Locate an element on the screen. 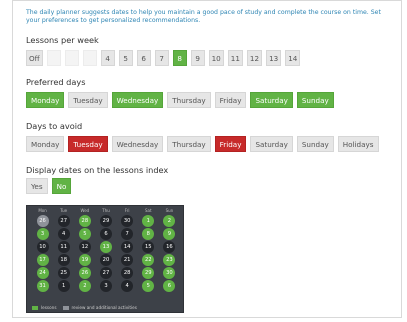 The width and height of the screenshot is (407, 322). legend-review-label: review and additional activities is located at coordinates (104, 307).